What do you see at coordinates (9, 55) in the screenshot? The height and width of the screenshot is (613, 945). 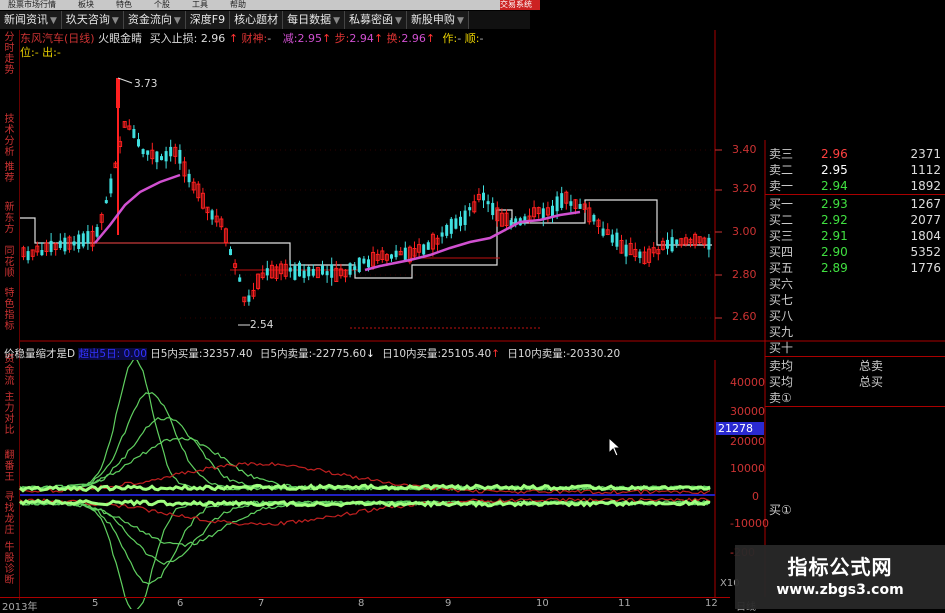 I see `rail-intraday: 分时走势` at bounding box center [9, 55].